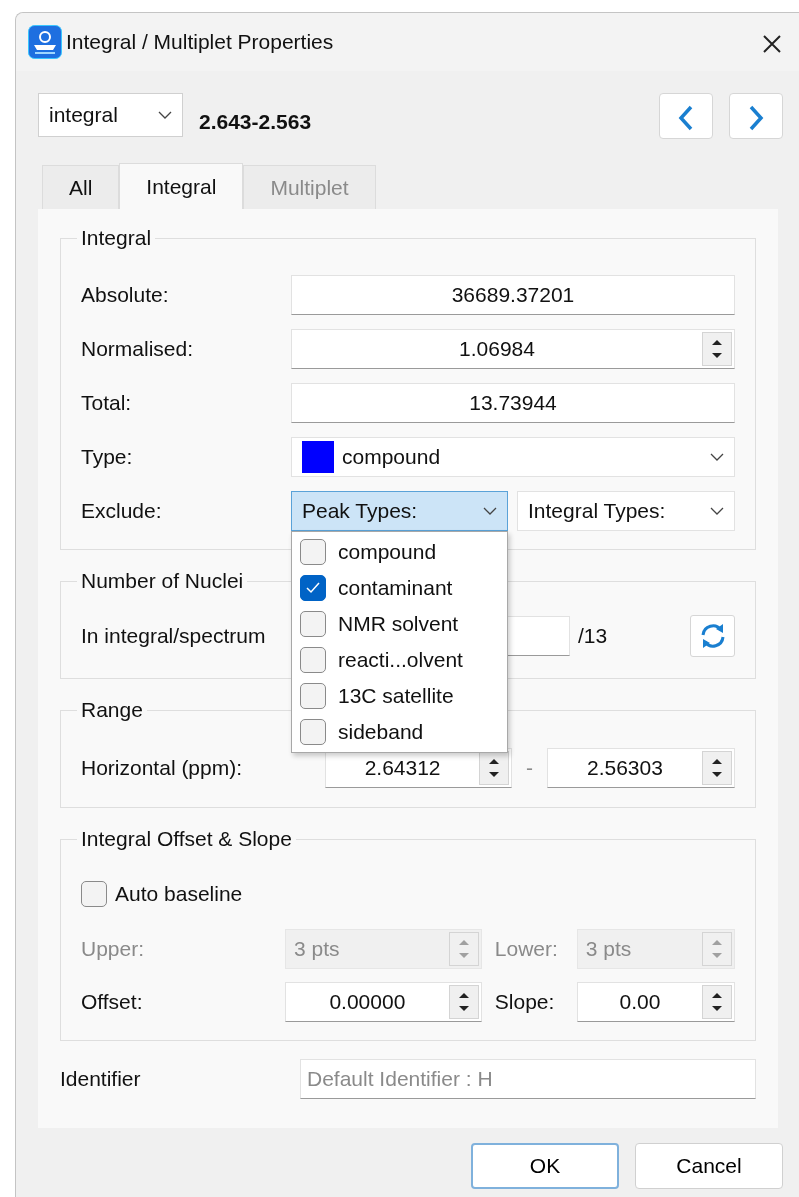 The height and width of the screenshot is (1197, 799). What do you see at coordinates (528, 1079) in the screenshot?
I see `identifier-input-field: Default Identifier : H` at bounding box center [528, 1079].